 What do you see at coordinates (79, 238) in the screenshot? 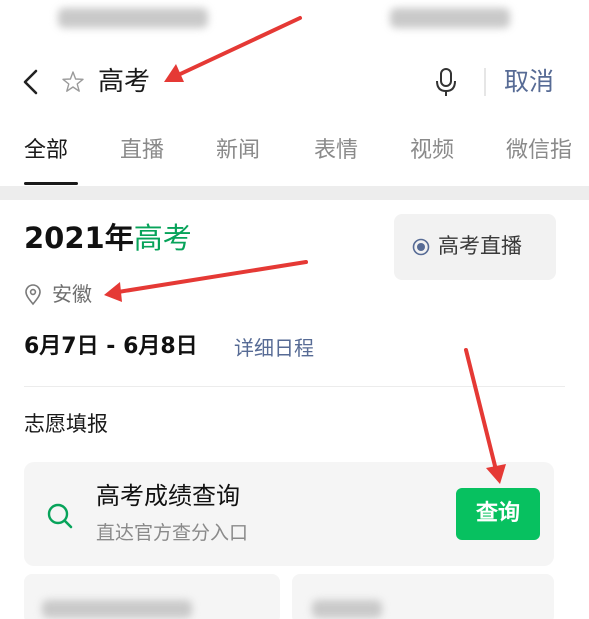
I see `exam-year: 2021年` at bounding box center [79, 238].